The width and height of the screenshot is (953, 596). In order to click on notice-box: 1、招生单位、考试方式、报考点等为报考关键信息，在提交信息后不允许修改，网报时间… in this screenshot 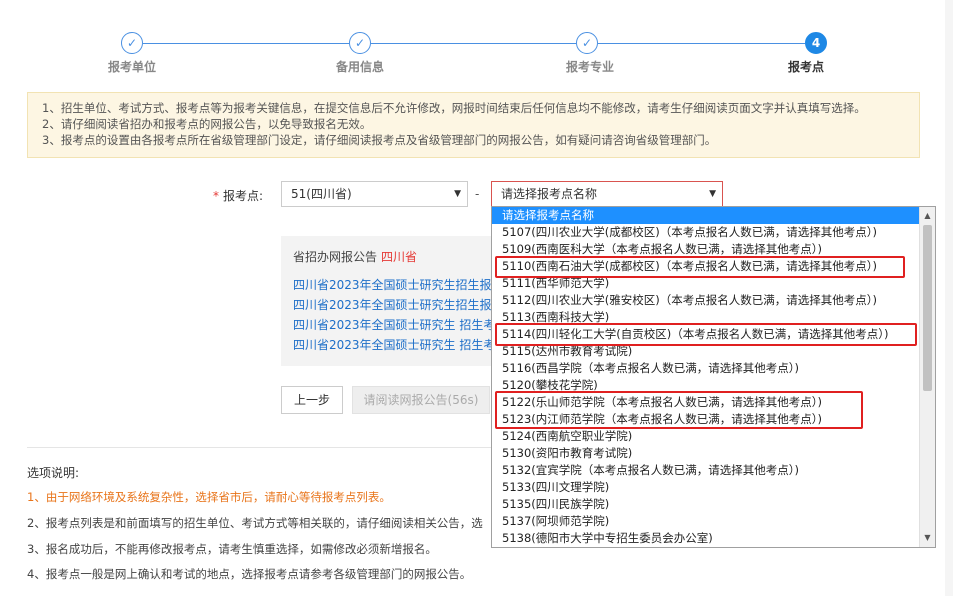, I will do `click(473, 125)`.